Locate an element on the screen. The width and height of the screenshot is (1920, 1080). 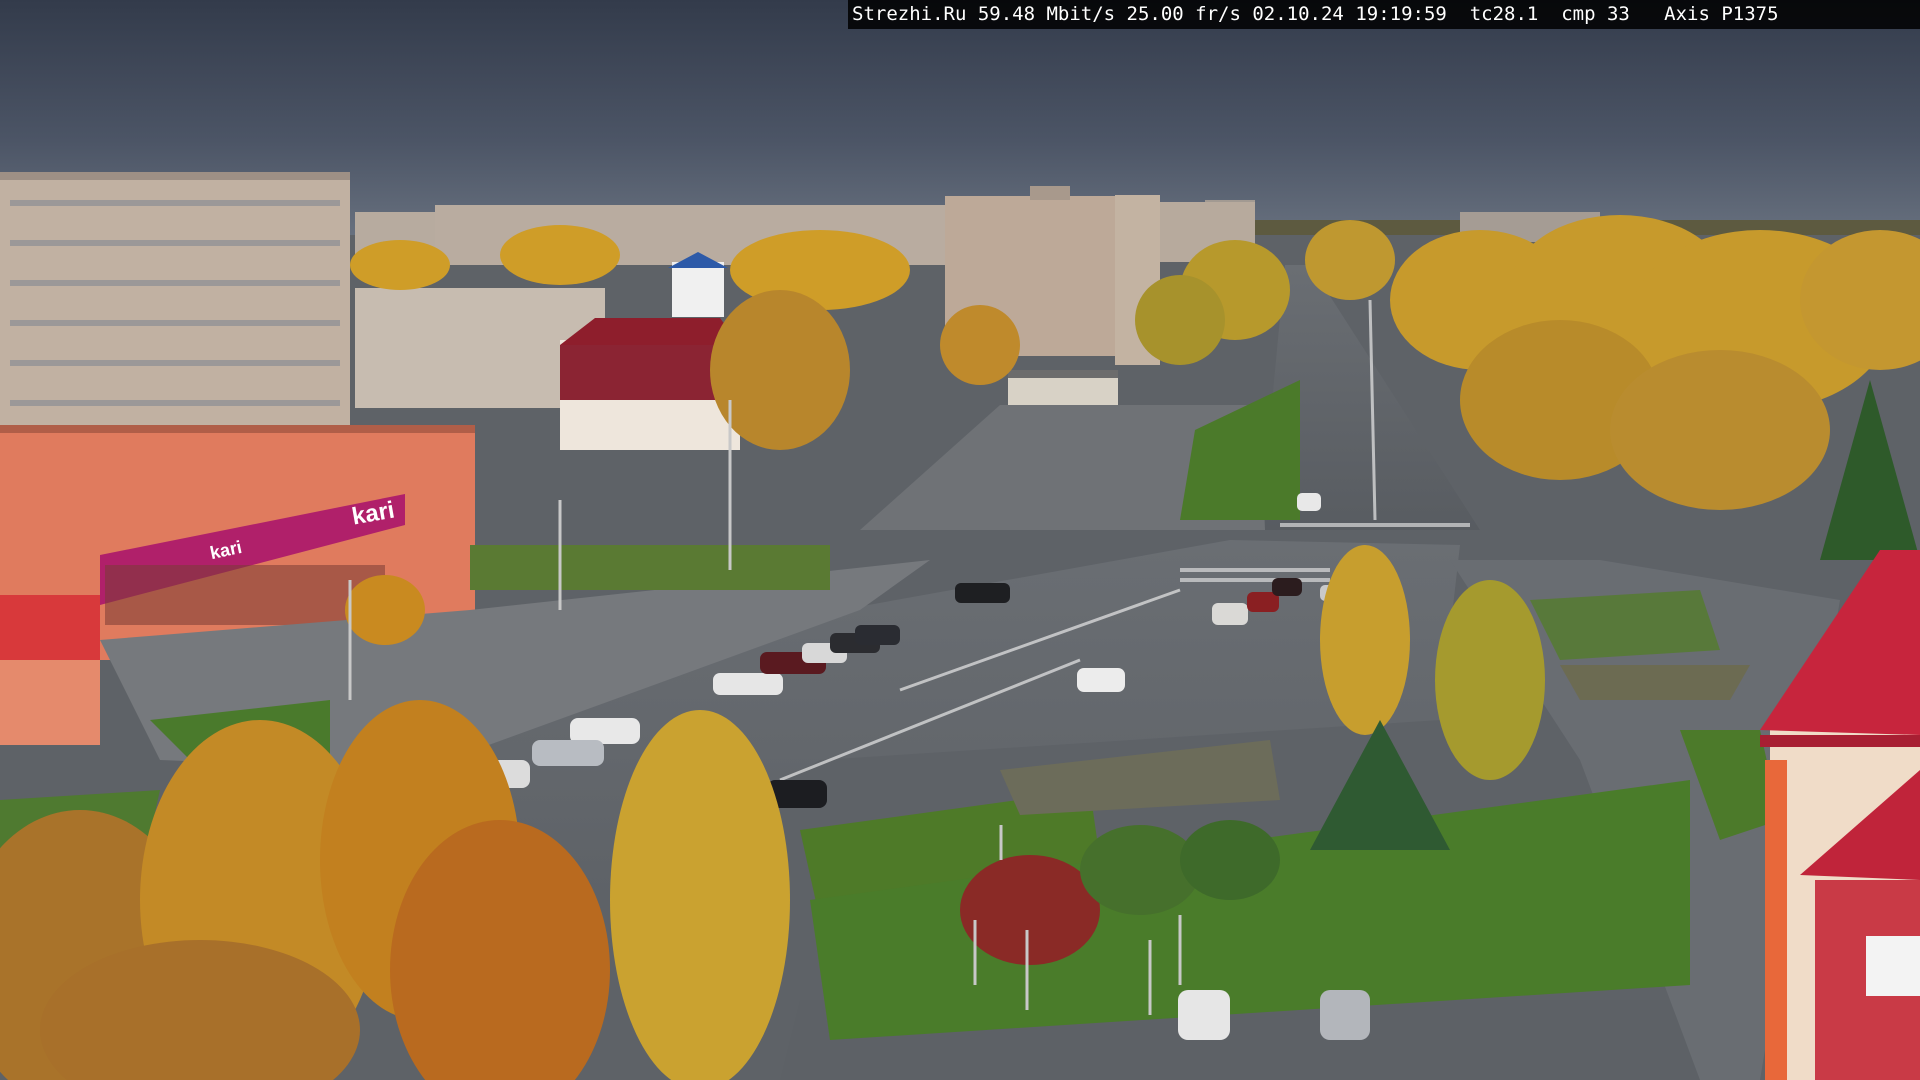
blue-roof-tower is located at coordinates (698, 289).